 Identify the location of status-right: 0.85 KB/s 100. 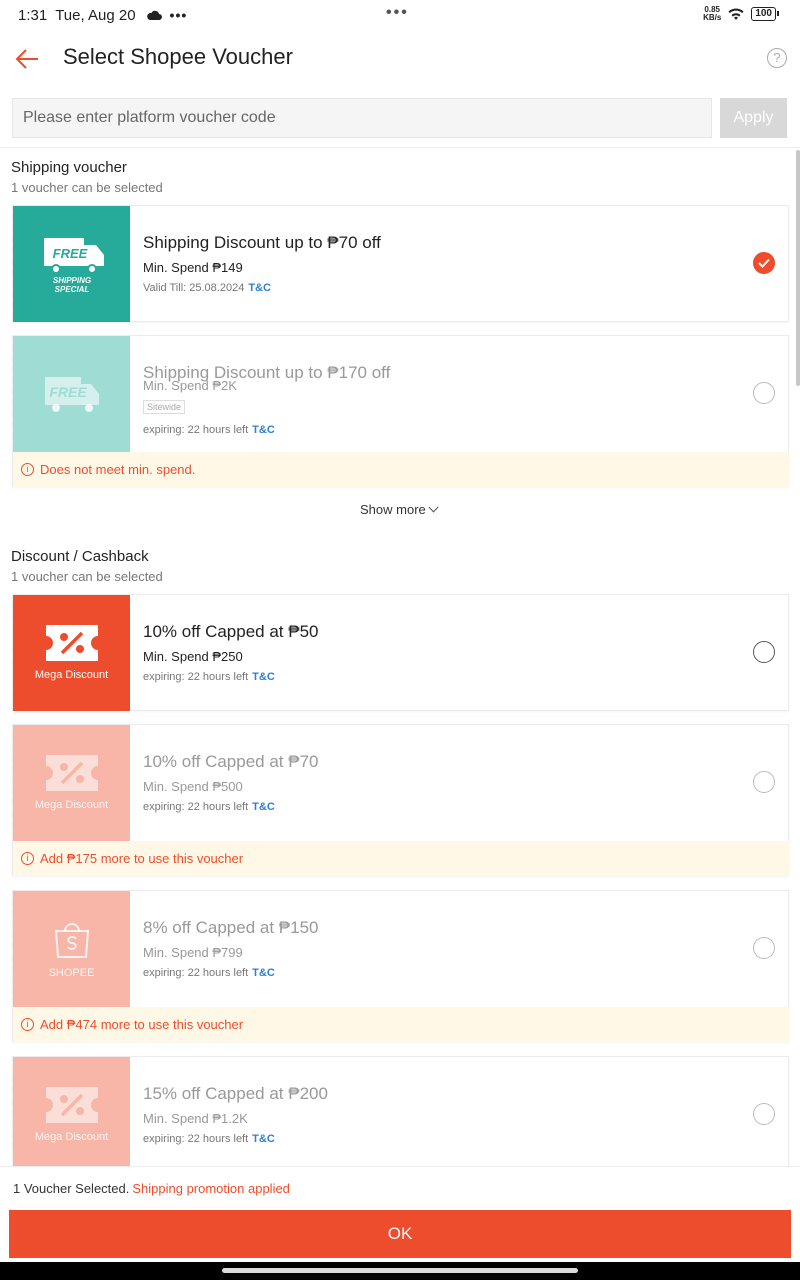
(741, 14).